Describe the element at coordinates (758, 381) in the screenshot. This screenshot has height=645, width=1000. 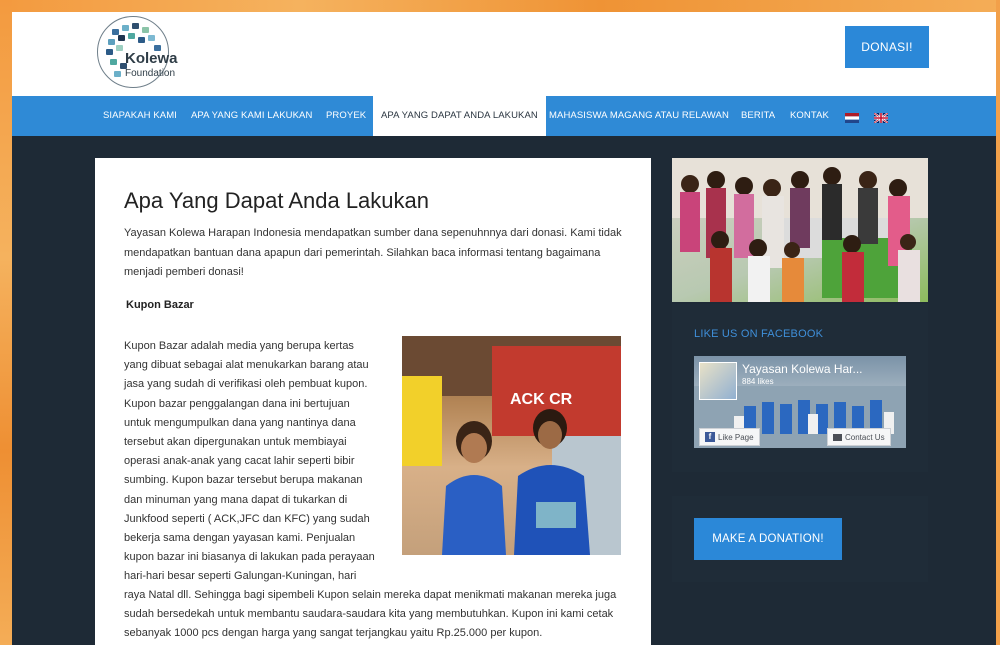
I see `facebook-likes-count: 884 likes` at that location.